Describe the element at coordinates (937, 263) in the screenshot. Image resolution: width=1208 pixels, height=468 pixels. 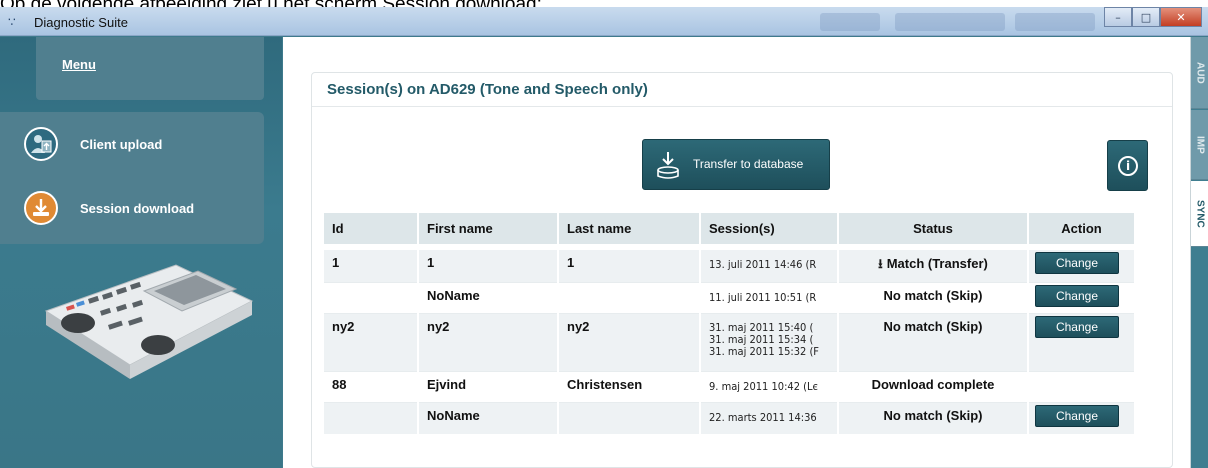
I see `status-text: Match (Transfer)` at that location.